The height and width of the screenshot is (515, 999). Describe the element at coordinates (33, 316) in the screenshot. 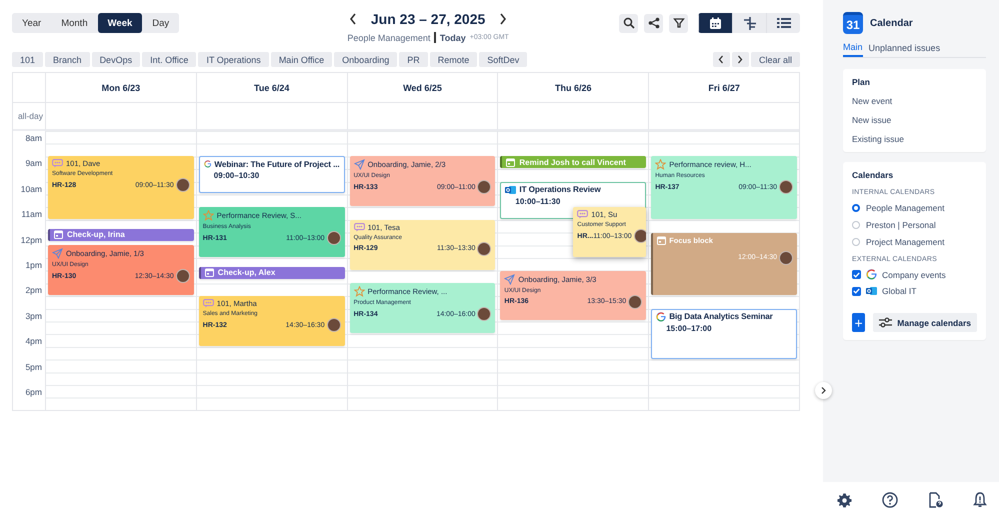

I see `hour-label: 3pm` at that location.